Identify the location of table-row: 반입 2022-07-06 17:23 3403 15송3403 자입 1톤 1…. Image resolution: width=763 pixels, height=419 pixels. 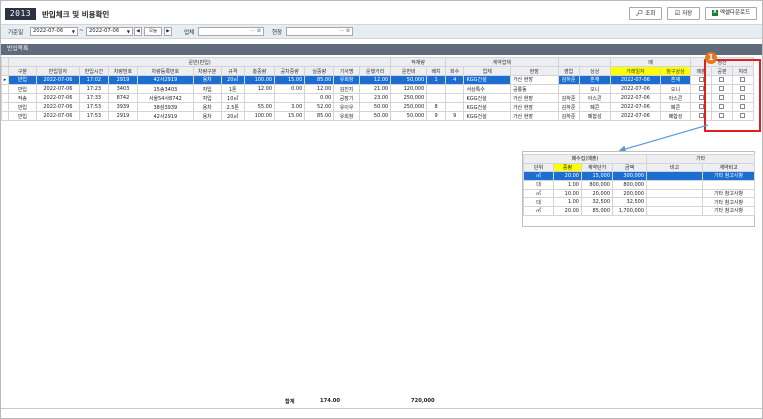
(378, 89).